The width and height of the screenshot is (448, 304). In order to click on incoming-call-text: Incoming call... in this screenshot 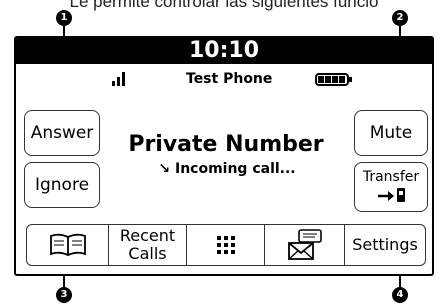, I will do `click(235, 169)`.